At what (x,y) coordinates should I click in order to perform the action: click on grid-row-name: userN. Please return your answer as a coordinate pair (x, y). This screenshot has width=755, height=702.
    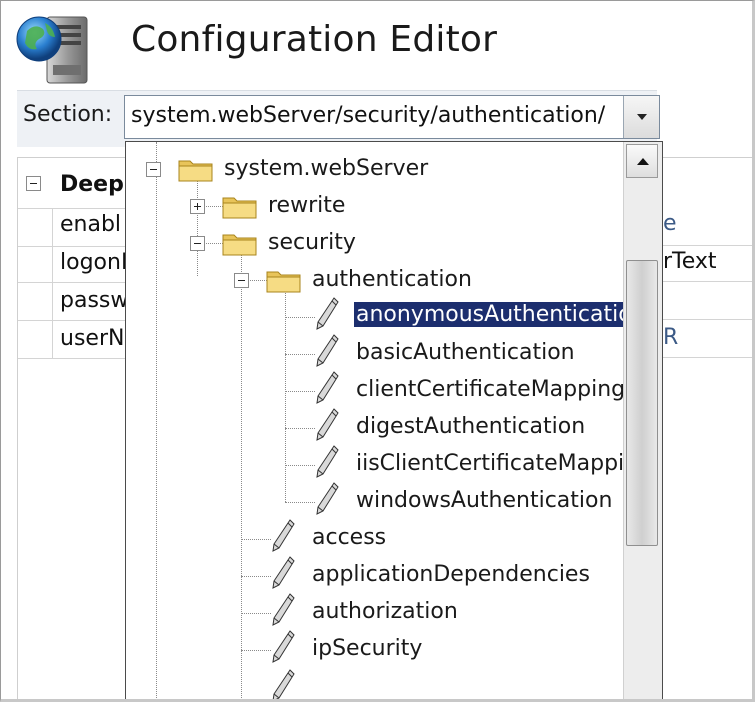
    Looking at the image, I should click on (92, 338).